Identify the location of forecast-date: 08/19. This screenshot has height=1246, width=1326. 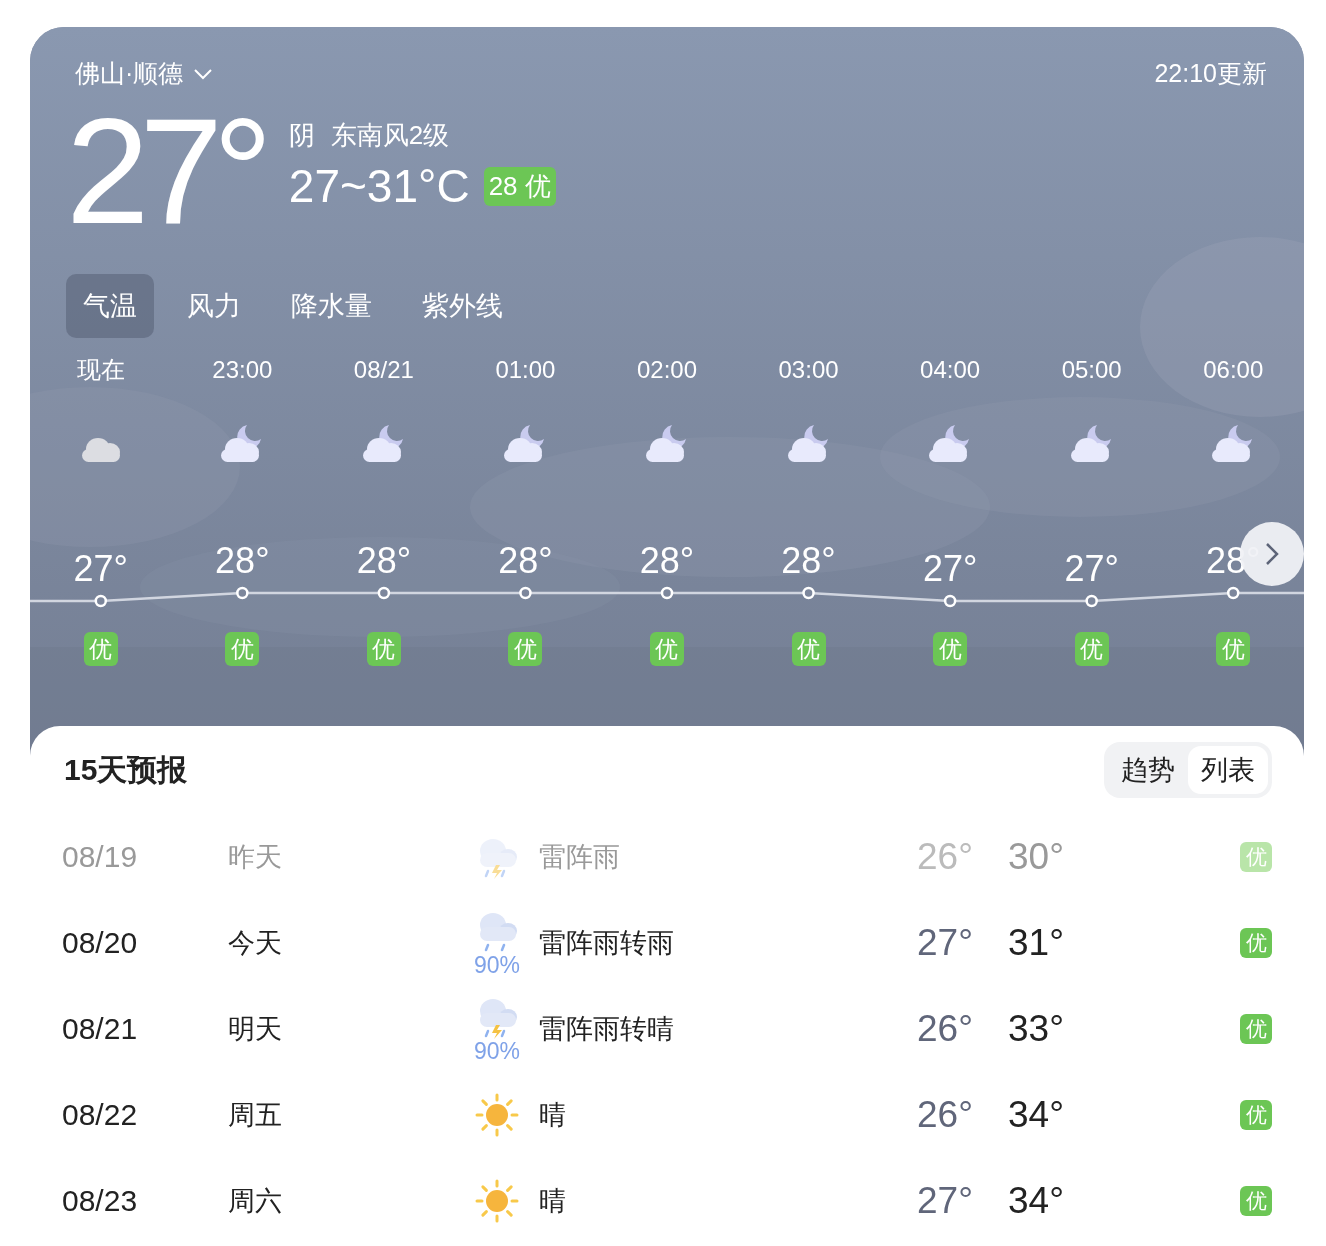
(100, 857).